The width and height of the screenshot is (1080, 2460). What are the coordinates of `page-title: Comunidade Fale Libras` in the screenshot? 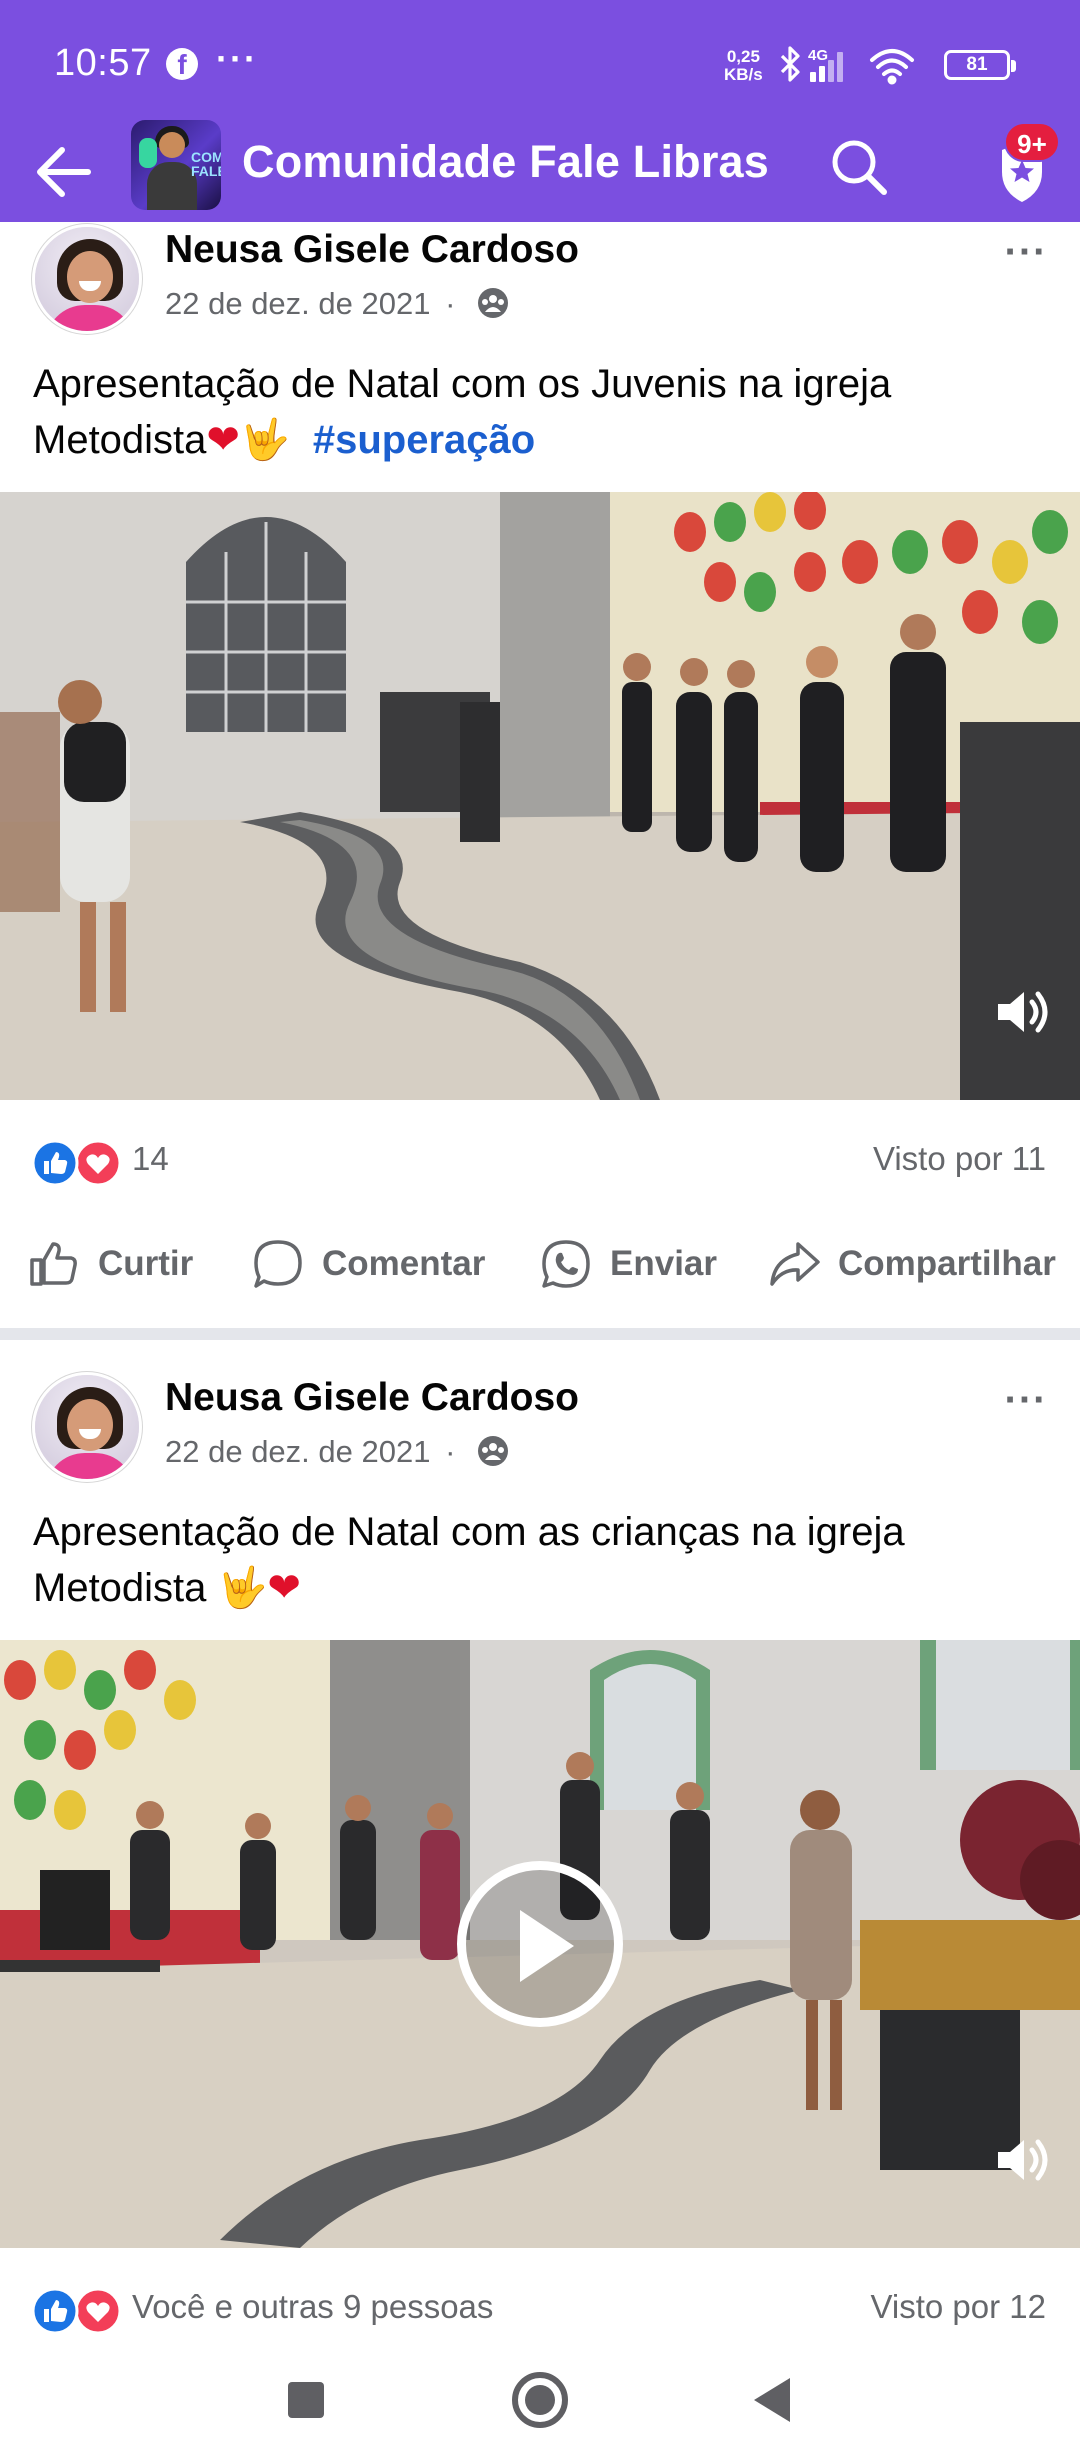 It's located at (505, 162).